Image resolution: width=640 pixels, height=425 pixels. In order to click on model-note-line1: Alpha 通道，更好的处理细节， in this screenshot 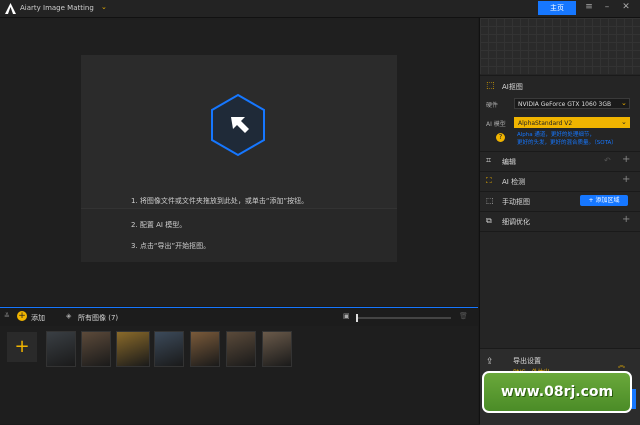, I will do `click(556, 135)`.